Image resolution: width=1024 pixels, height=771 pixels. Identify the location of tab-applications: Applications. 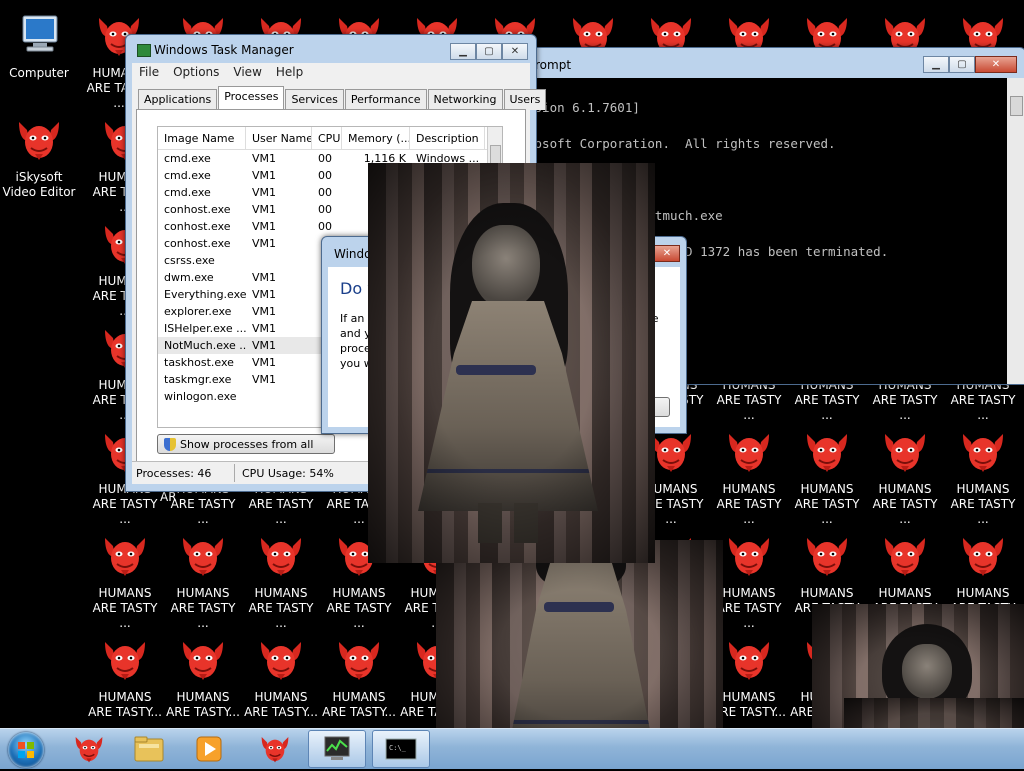
(178, 99).